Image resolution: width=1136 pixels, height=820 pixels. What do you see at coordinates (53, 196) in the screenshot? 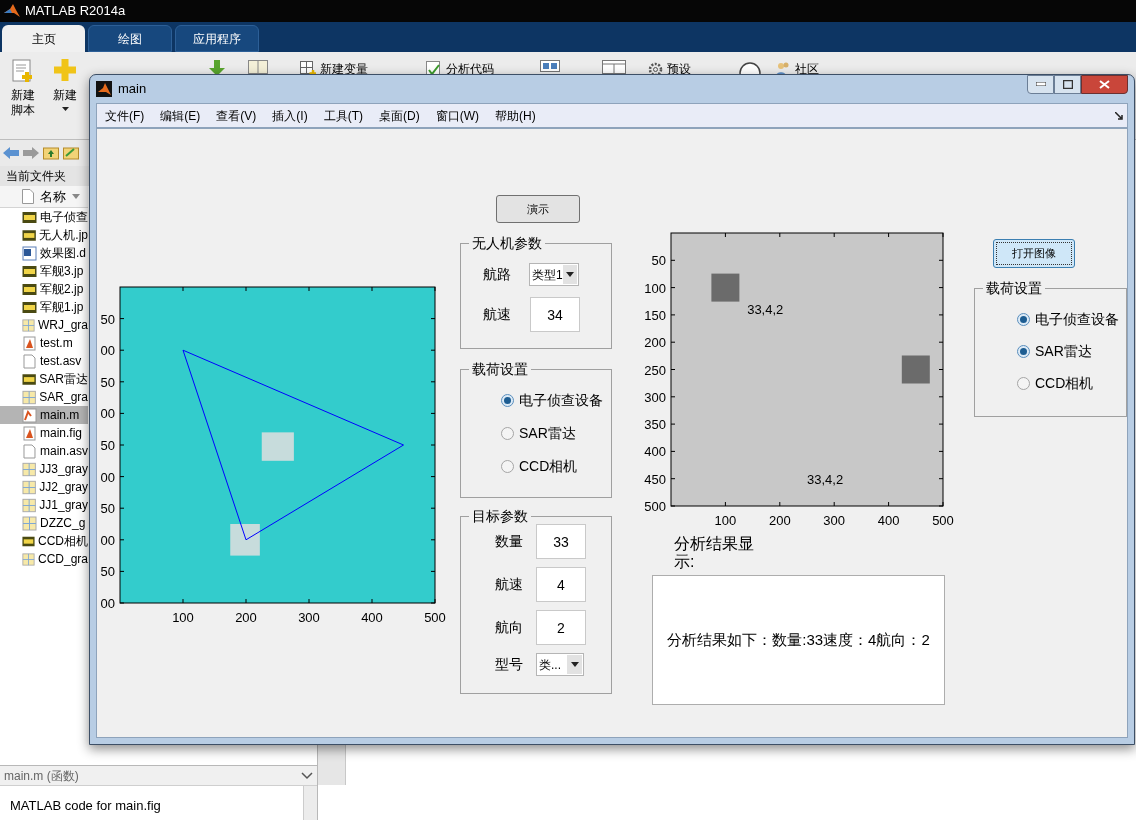
I see `column-title: 名称` at bounding box center [53, 196].